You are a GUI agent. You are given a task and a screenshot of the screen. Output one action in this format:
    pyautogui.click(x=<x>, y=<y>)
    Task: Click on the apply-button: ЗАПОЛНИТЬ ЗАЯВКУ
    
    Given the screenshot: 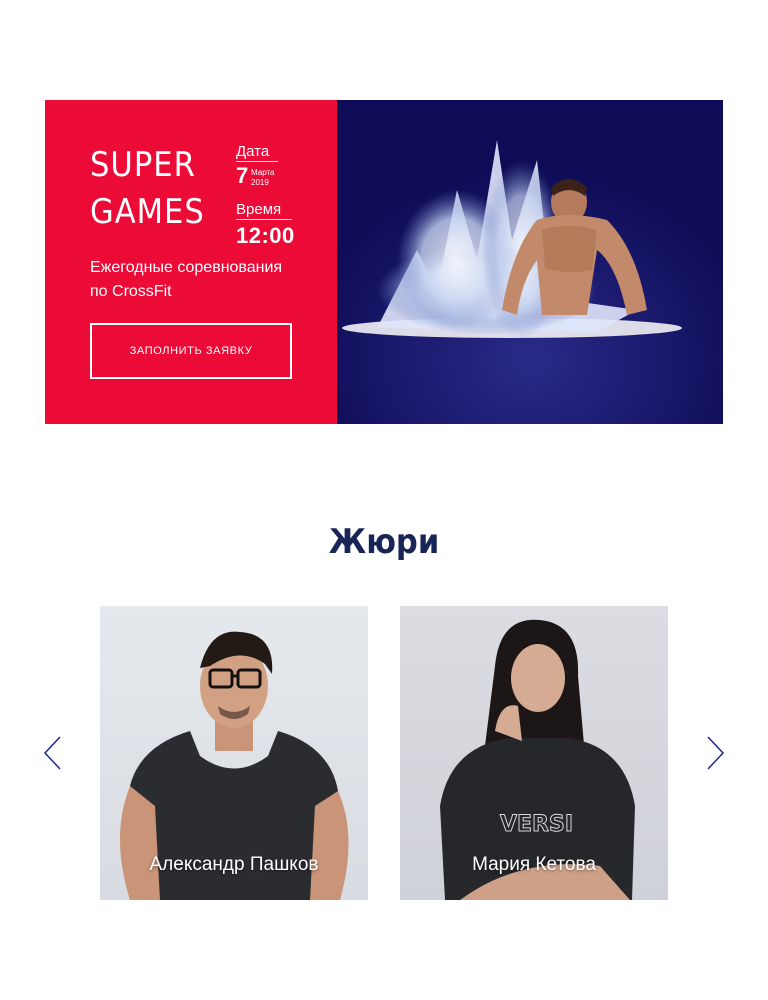 What is the action you would take?
    pyautogui.click(x=191, y=351)
    